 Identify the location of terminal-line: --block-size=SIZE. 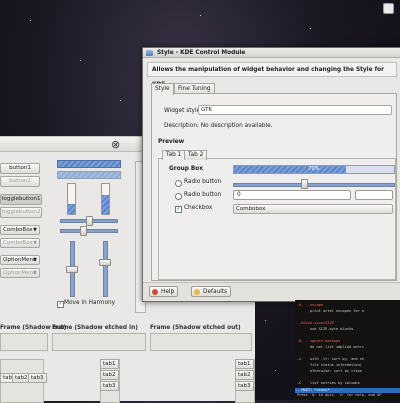
(315, 323).